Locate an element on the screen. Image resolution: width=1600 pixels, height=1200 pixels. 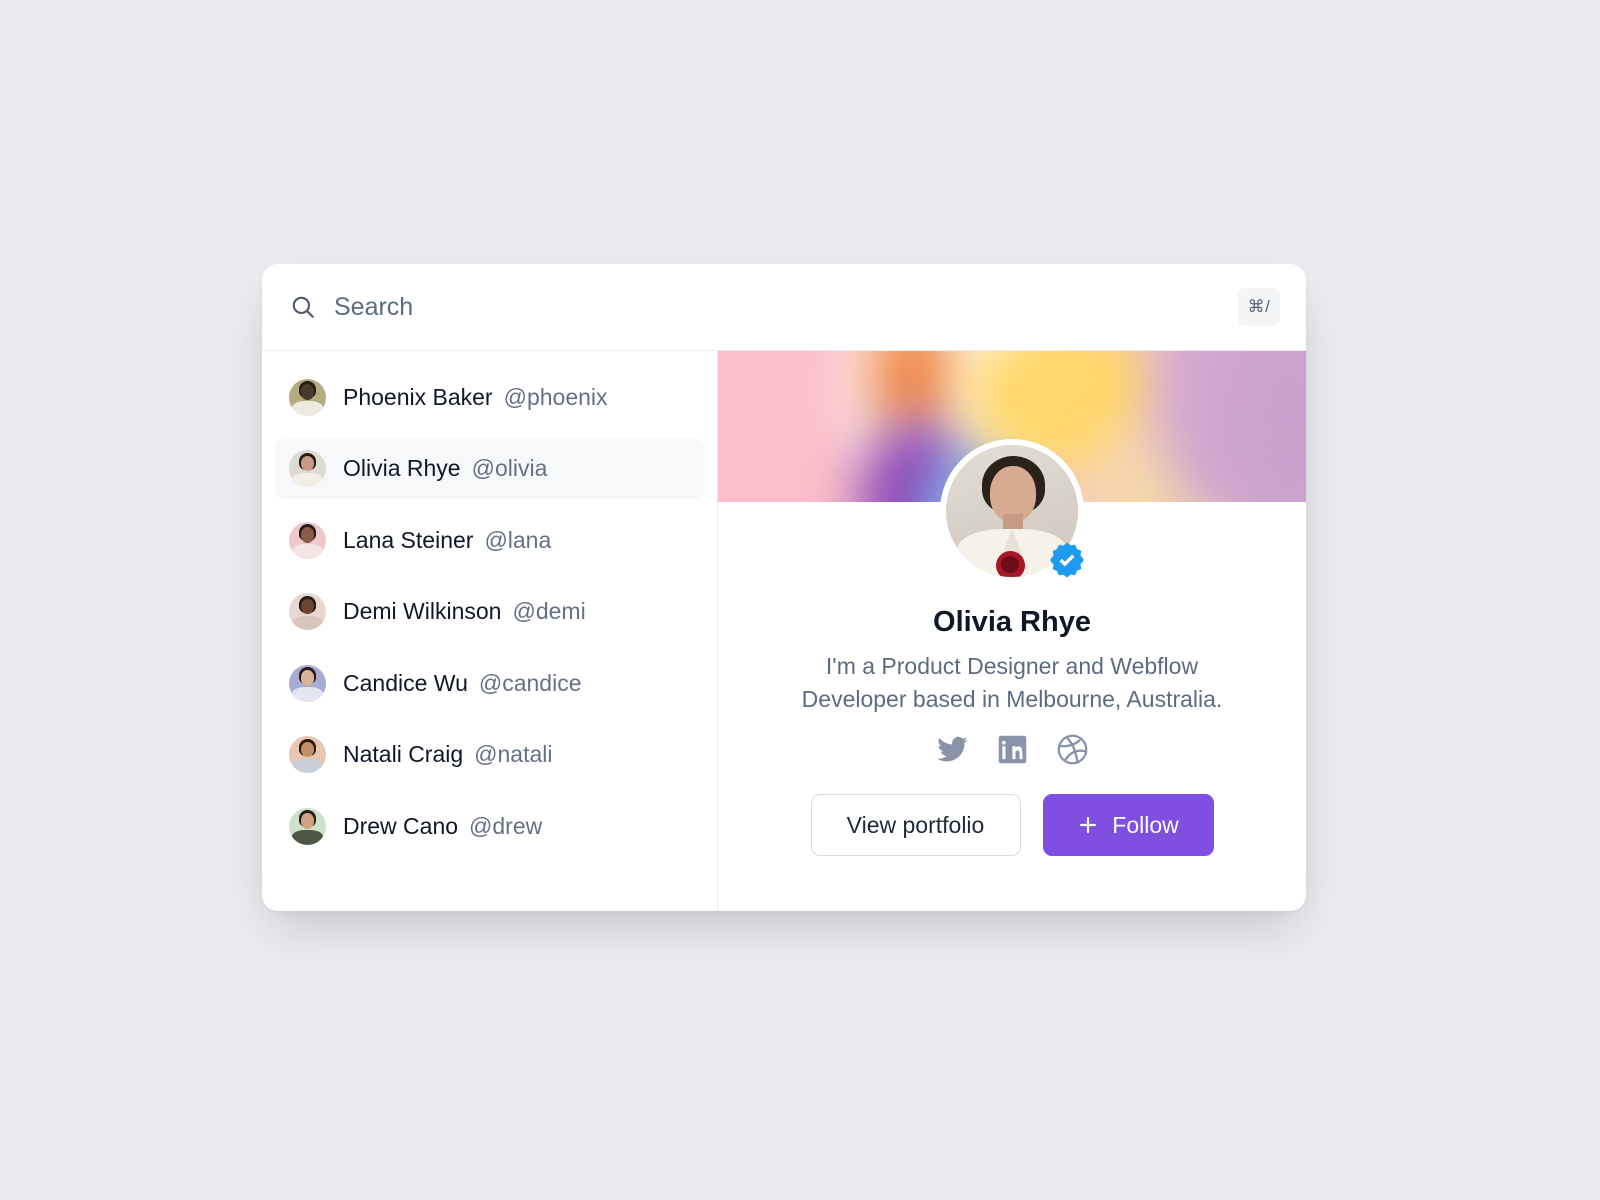
avatar-drew-icon is located at coordinates (307, 826).